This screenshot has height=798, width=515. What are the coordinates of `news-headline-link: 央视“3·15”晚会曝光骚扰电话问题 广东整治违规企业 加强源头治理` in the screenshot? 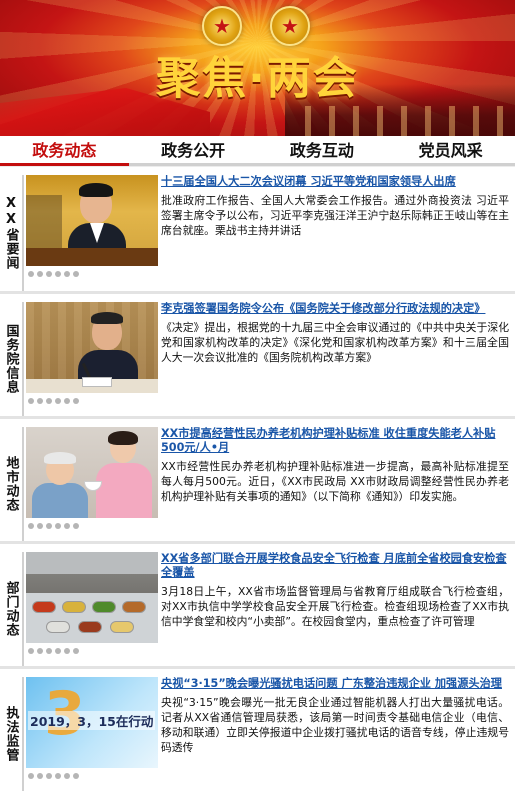 It's located at (335, 684).